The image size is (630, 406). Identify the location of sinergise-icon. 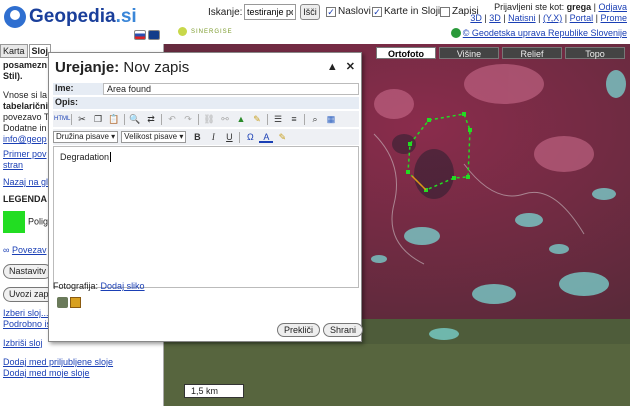
(182, 31).